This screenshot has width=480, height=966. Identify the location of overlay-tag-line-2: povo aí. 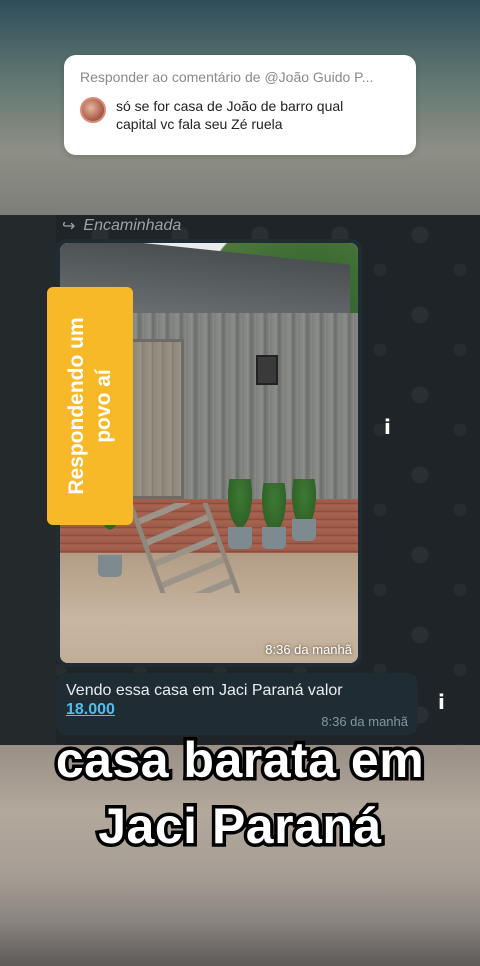
(103, 406).